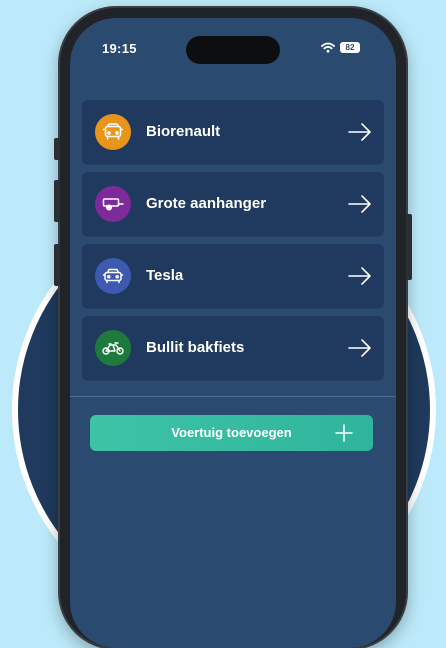  What do you see at coordinates (344, 433) in the screenshot?
I see `plus-icon` at bounding box center [344, 433].